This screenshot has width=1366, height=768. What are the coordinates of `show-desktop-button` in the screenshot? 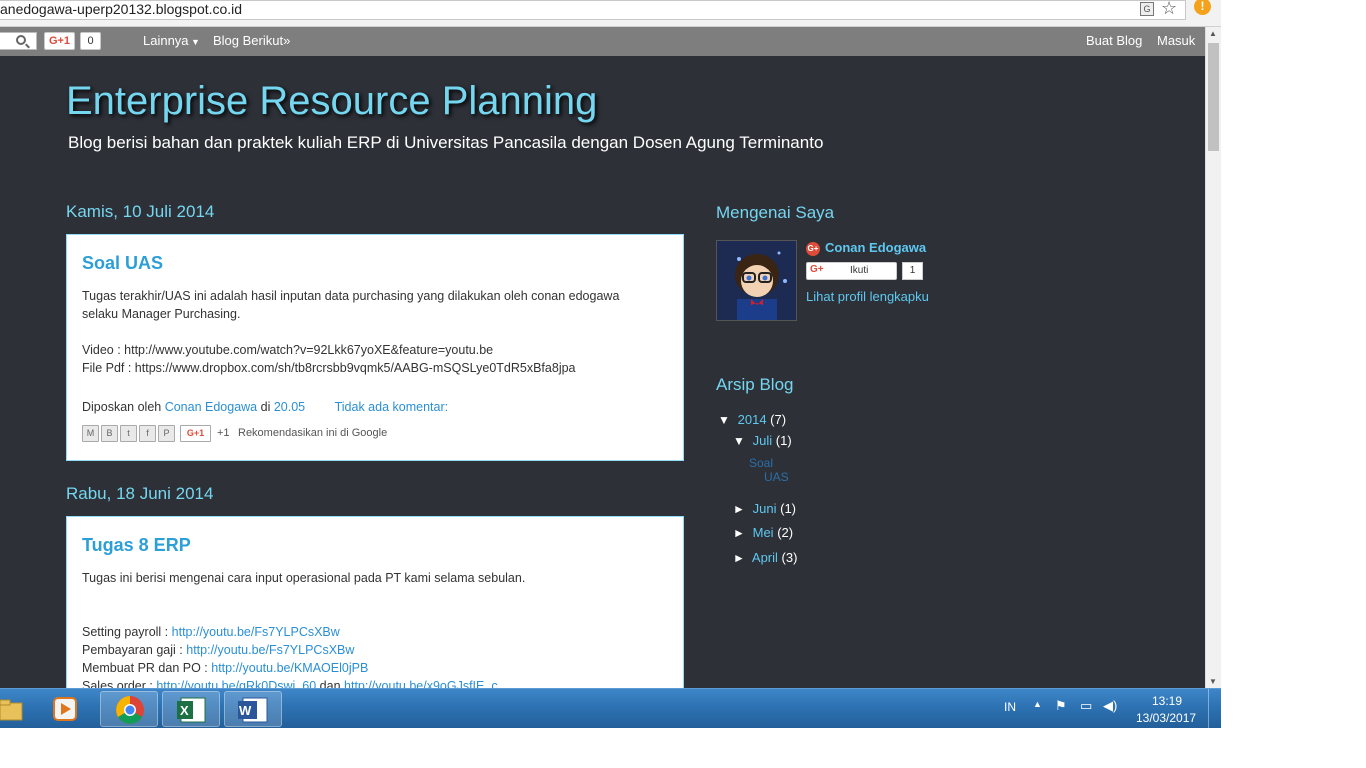 It's located at (1214, 708).